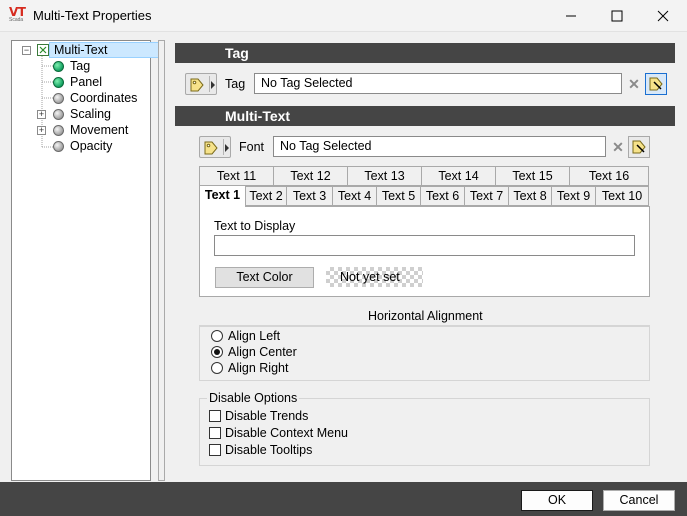 The height and width of the screenshot is (516, 687). I want to click on close-icon, so click(663, 16).